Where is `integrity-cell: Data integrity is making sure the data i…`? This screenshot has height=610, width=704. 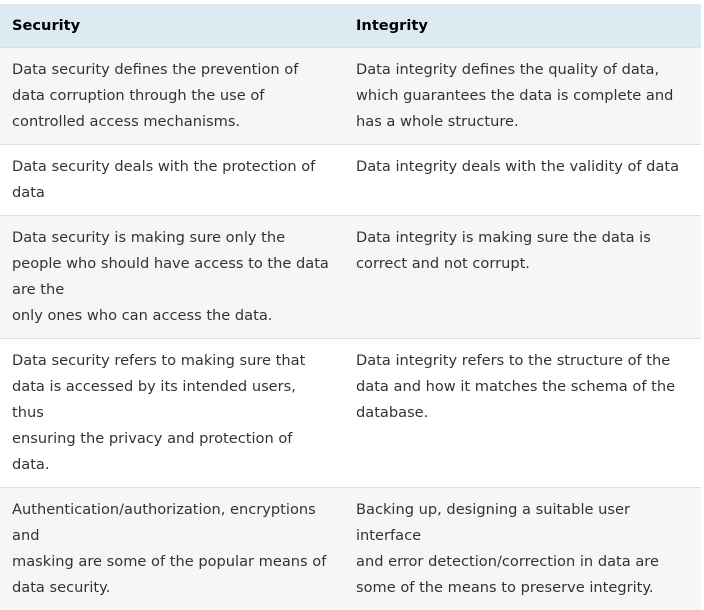
integrity-cell: Data integrity is making sure the data i… is located at coordinates (522, 277).